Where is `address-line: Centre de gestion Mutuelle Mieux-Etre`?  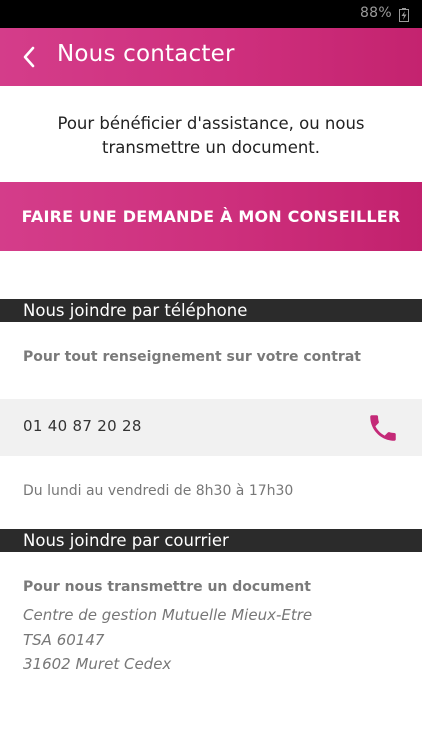
address-line: Centre de gestion Mutuelle Mieux-Etre is located at coordinates (168, 615).